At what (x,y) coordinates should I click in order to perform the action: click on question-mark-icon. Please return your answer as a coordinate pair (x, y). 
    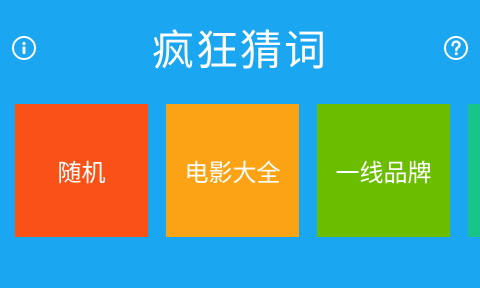
    Looking at the image, I should click on (456, 48).